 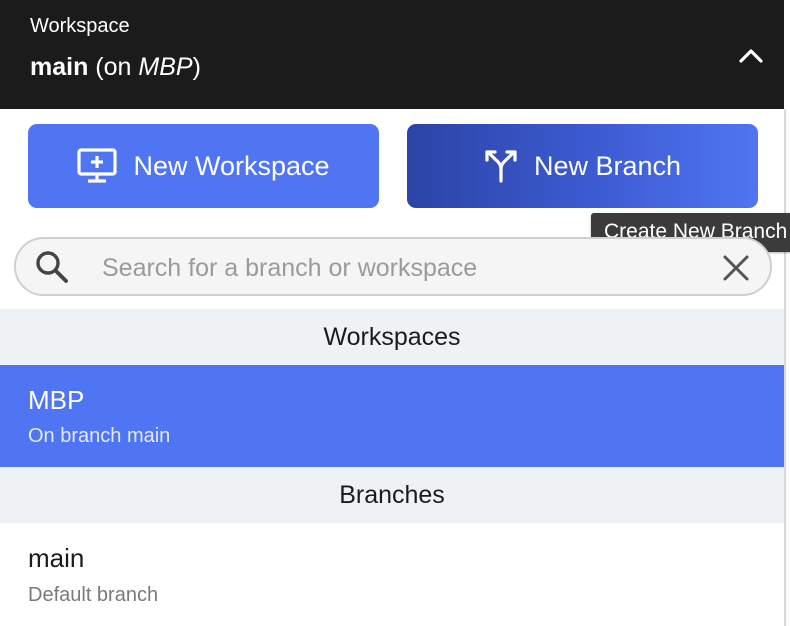 What do you see at coordinates (93, 595) in the screenshot?
I see `branch-item-subtitle: Default branch` at bounding box center [93, 595].